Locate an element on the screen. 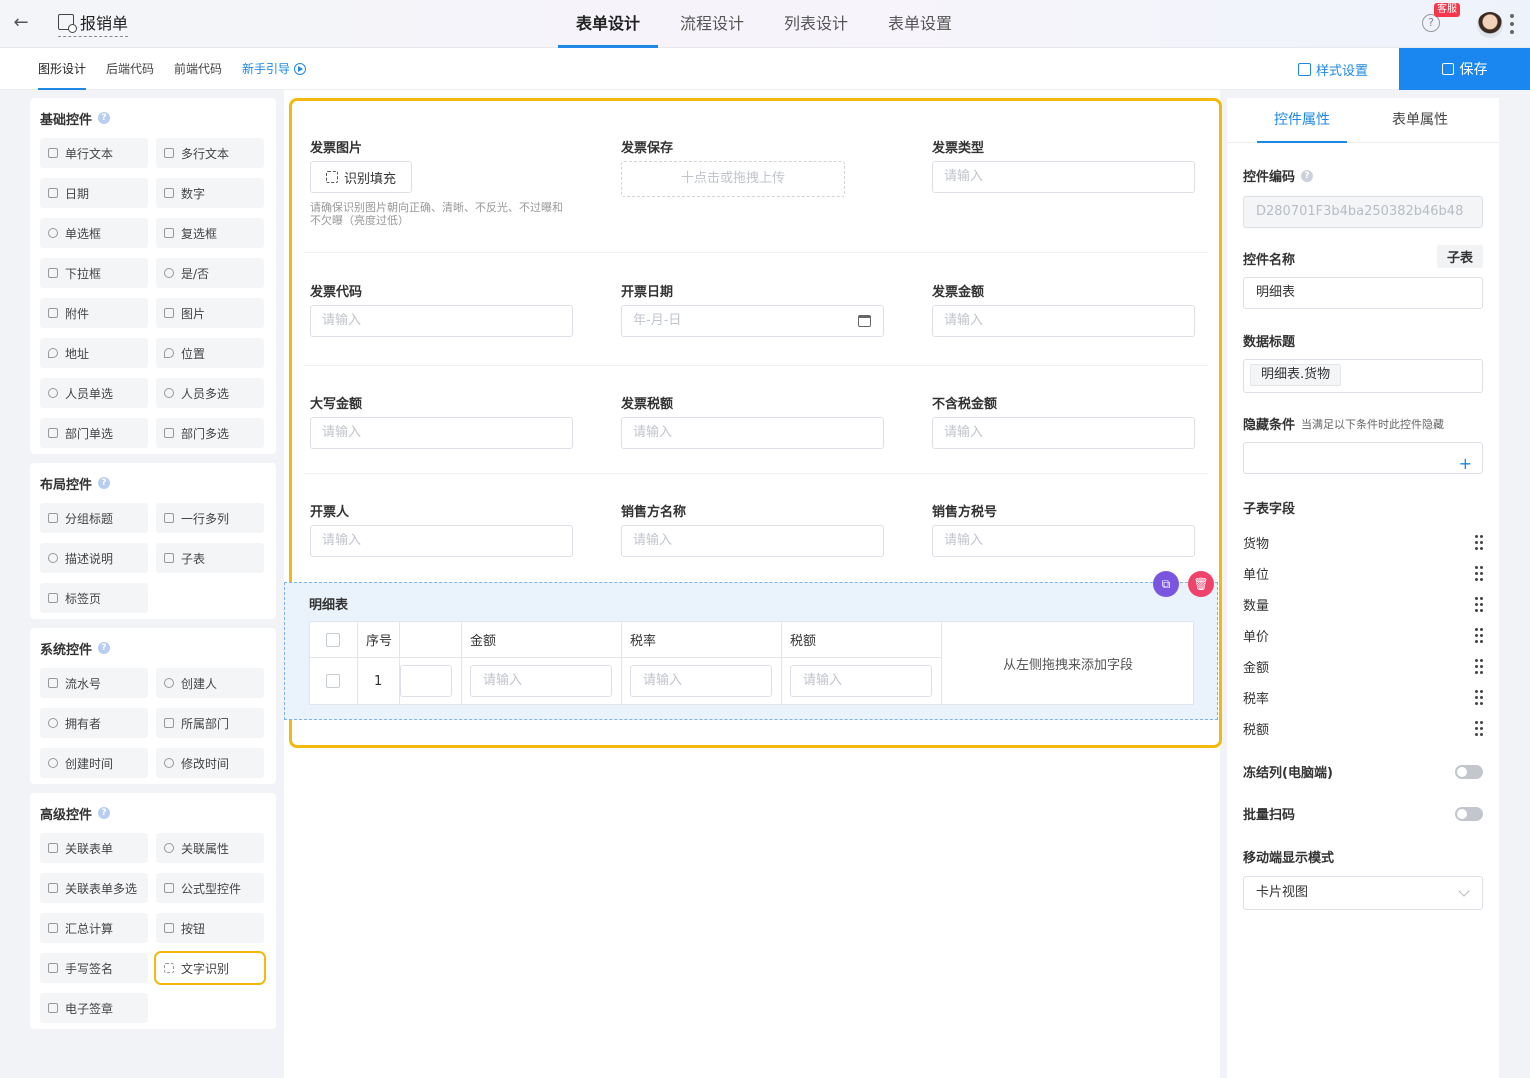  seller-tax-no-input: 请输入 is located at coordinates (1063, 541).